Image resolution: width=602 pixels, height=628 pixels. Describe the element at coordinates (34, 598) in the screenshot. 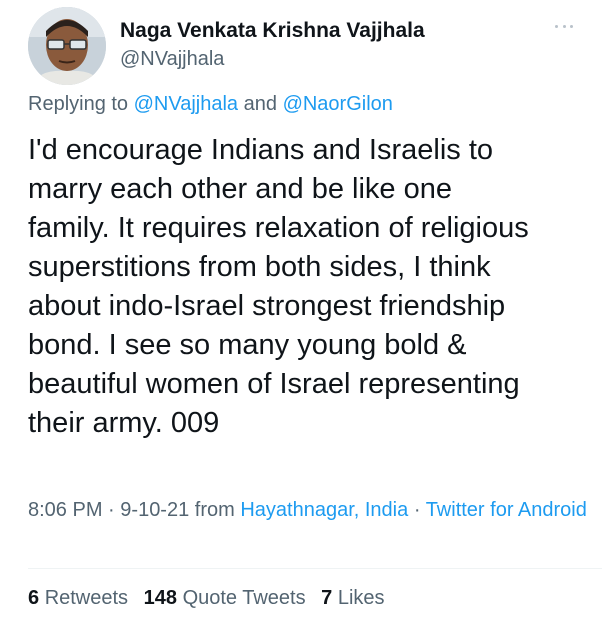

I see `retweets-count: 6` at that location.